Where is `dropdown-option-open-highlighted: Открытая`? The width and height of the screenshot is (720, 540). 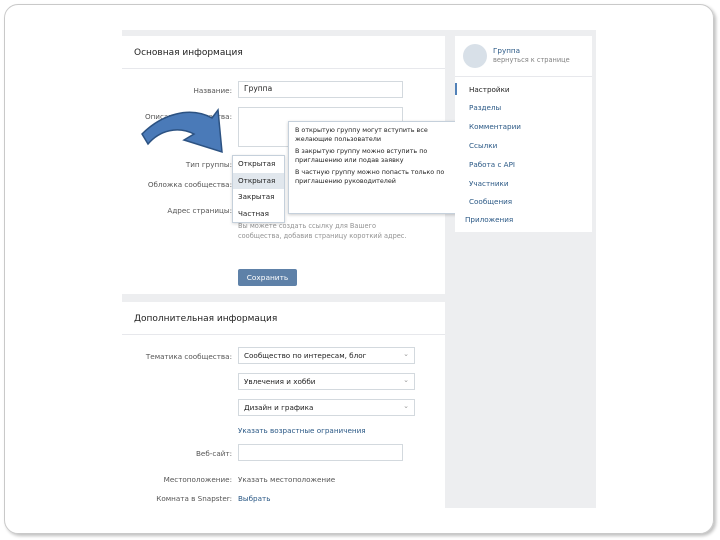 dropdown-option-open-highlighted: Открытая is located at coordinates (258, 180).